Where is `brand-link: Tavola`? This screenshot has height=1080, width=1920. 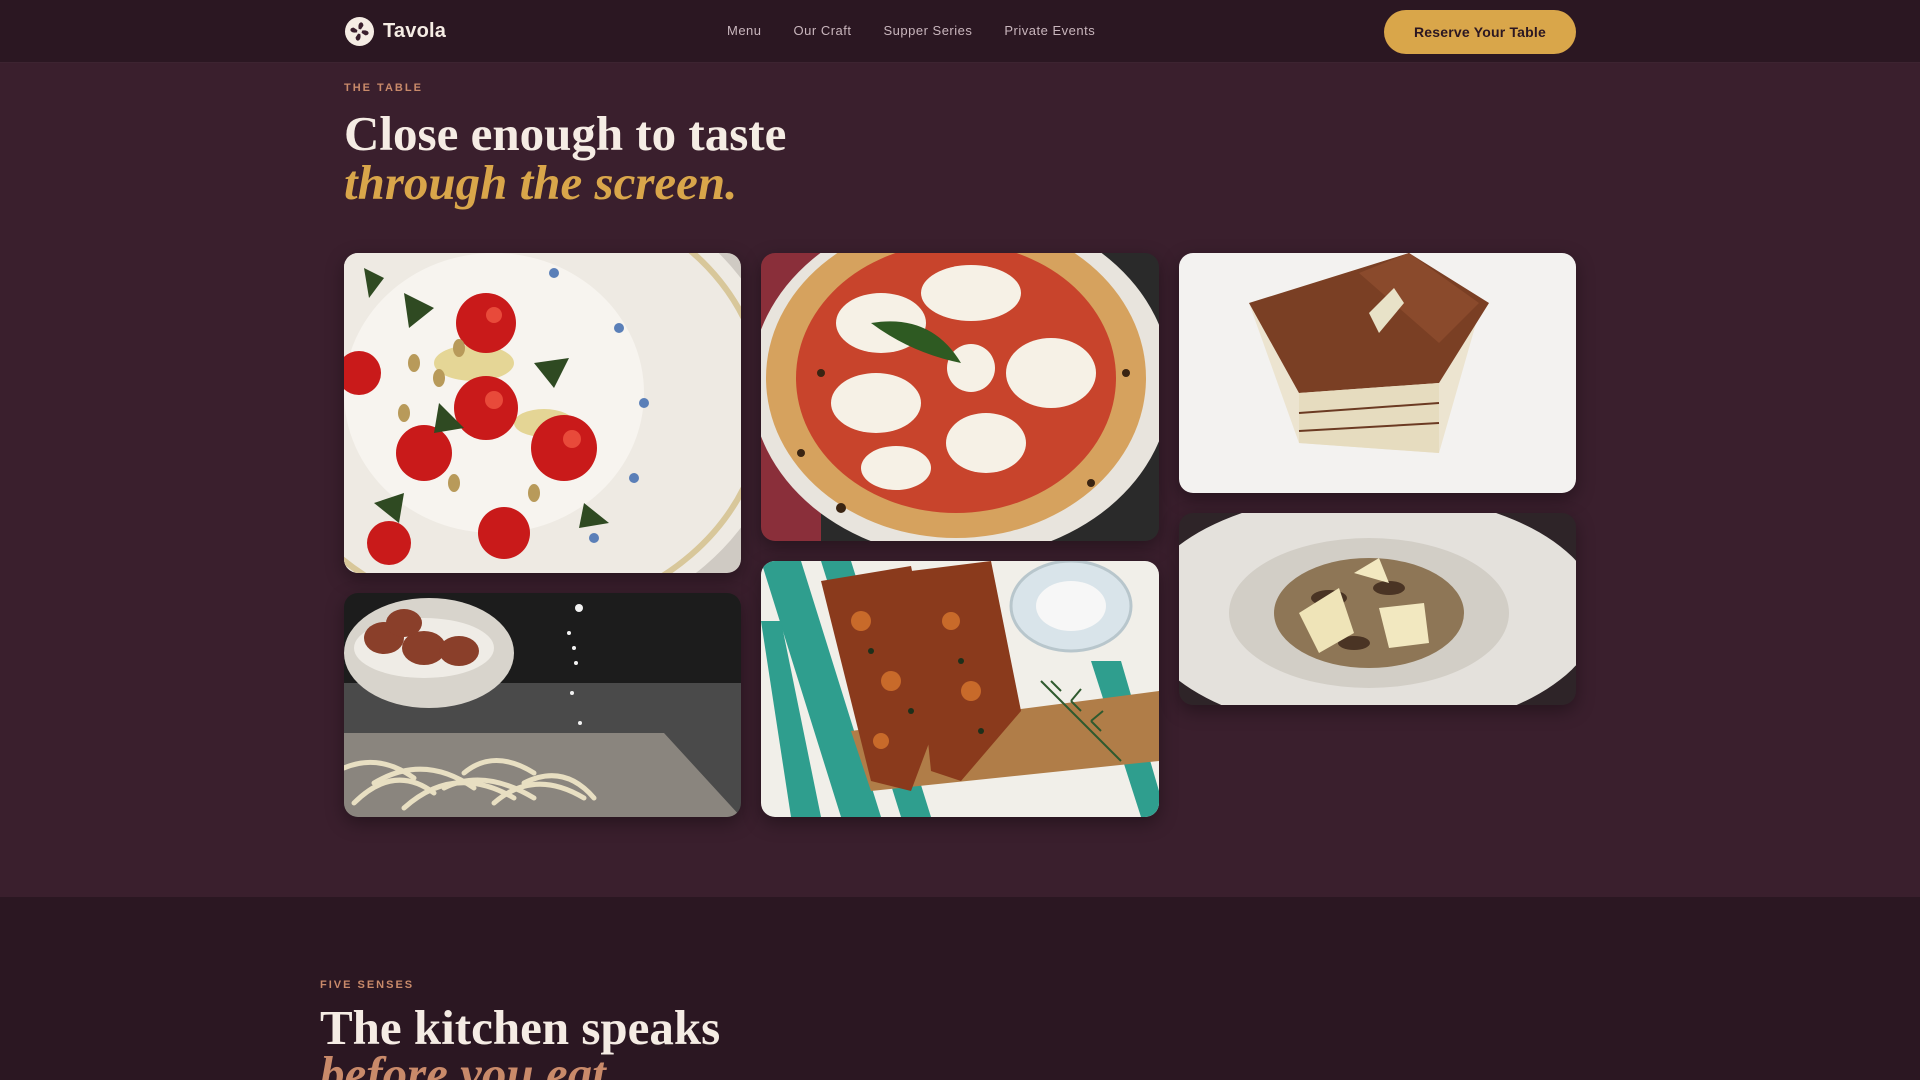
brand-link: Tavola is located at coordinates (395, 31).